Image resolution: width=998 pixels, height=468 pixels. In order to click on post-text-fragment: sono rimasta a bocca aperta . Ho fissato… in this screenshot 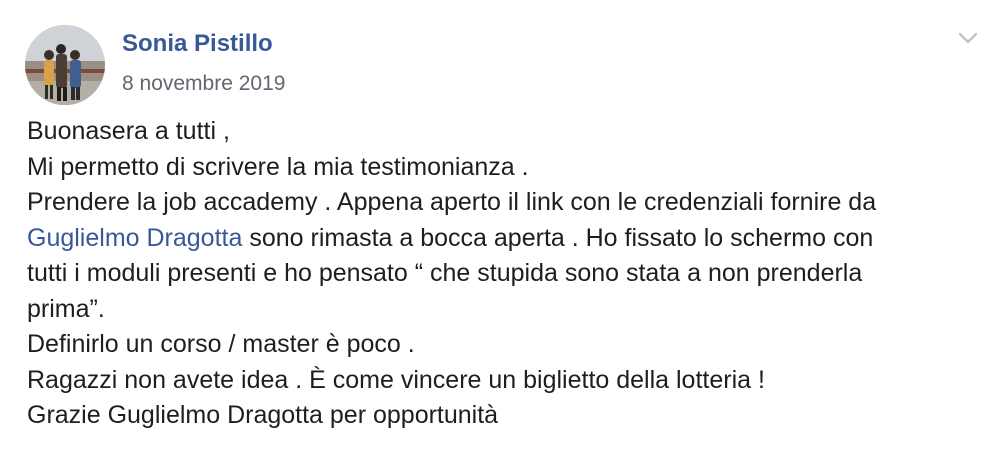, I will do `click(558, 237)`.